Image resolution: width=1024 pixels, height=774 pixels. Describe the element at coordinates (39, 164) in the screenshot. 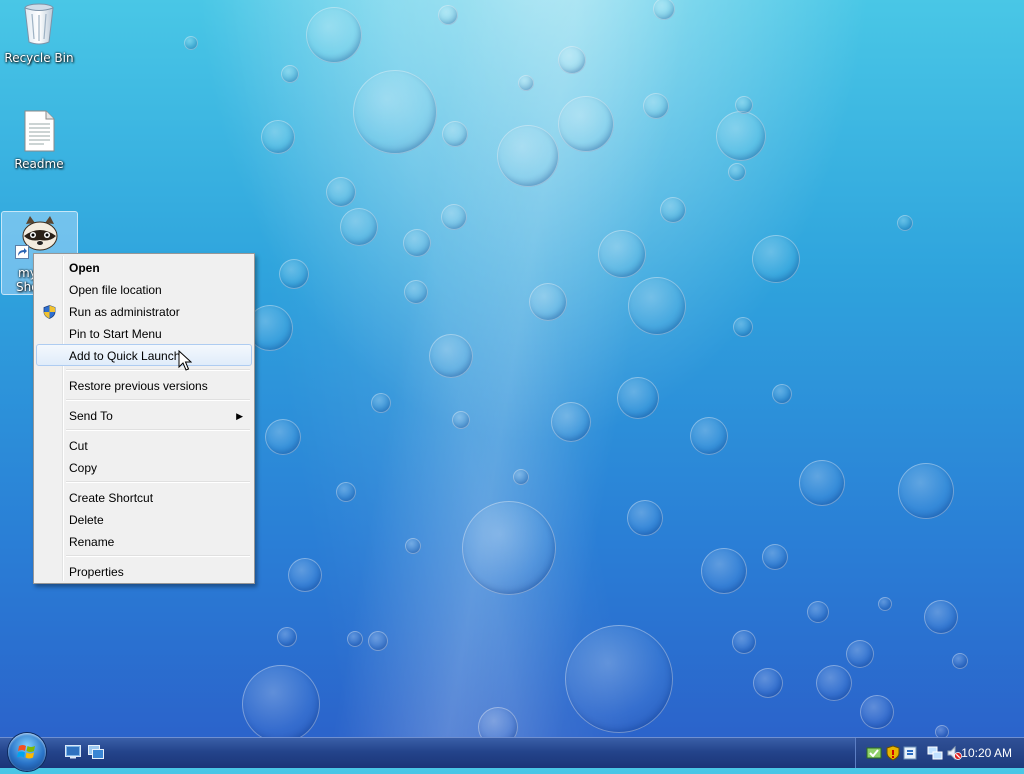

I see `desktop-icon-label: Readme` at that location.